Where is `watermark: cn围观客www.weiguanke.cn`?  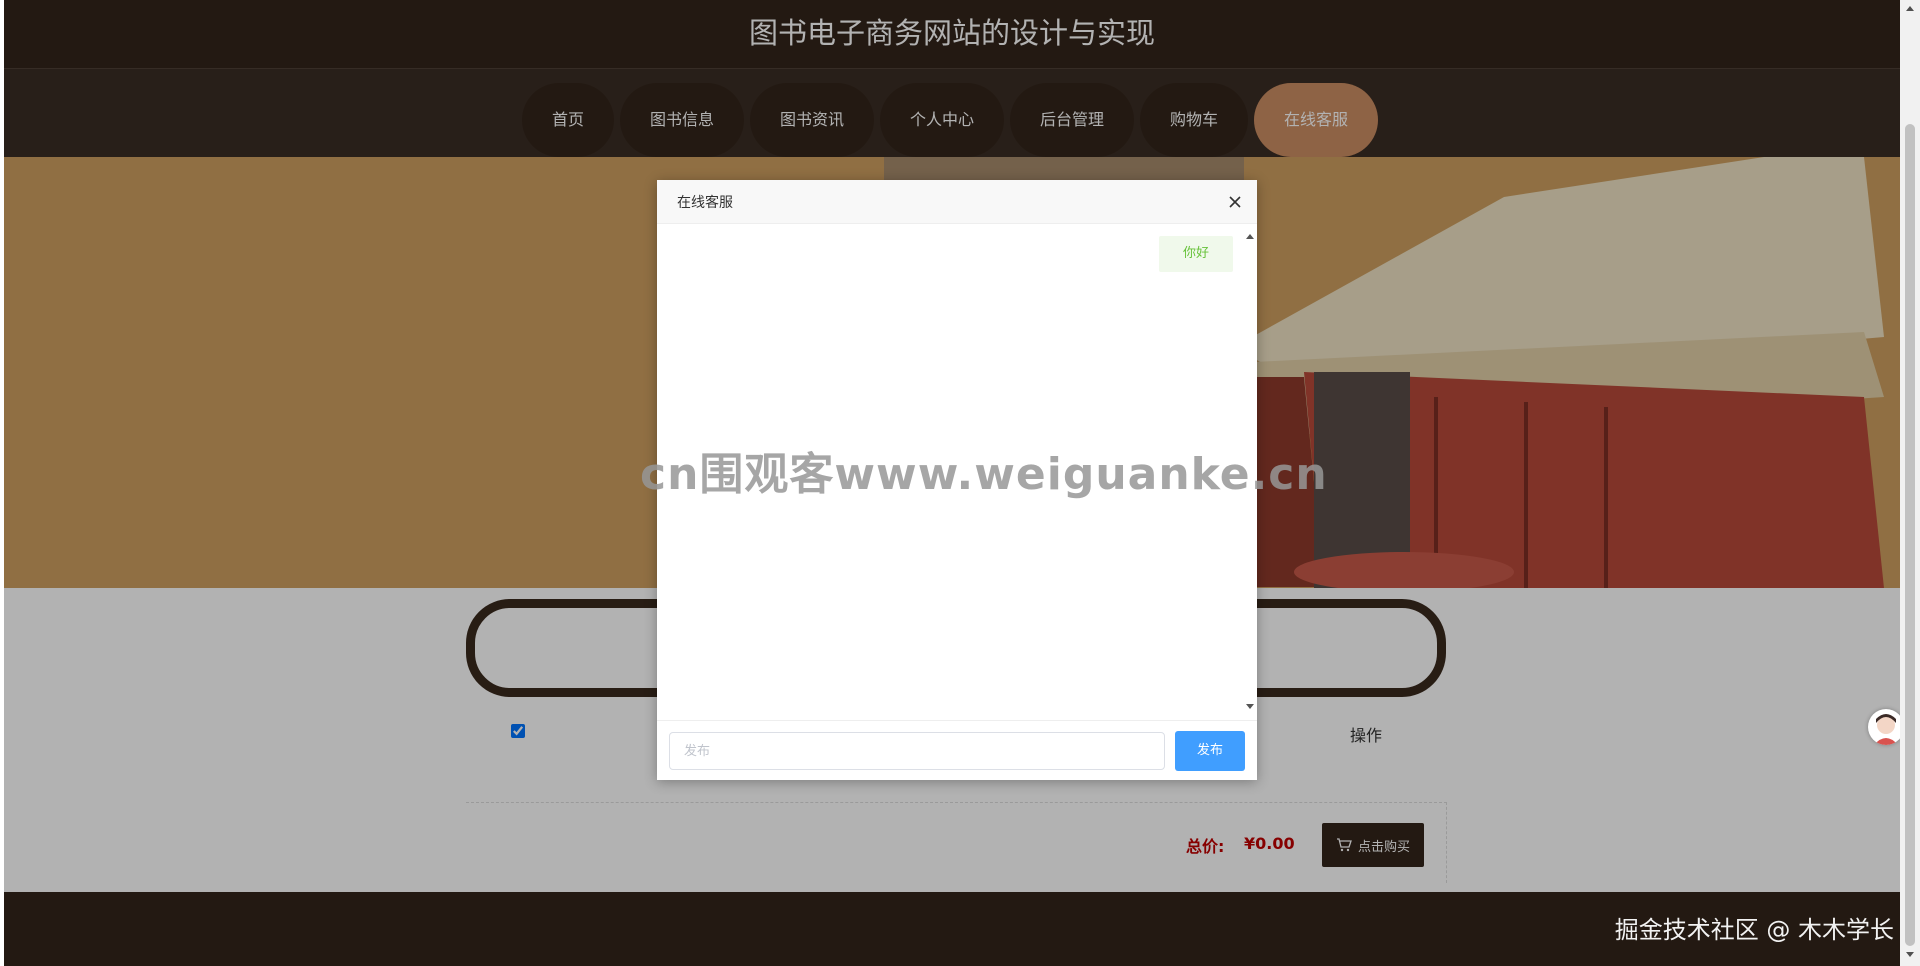 watermark: cn围观客www.weiguanke.cn is located at coordinates (984, 474).